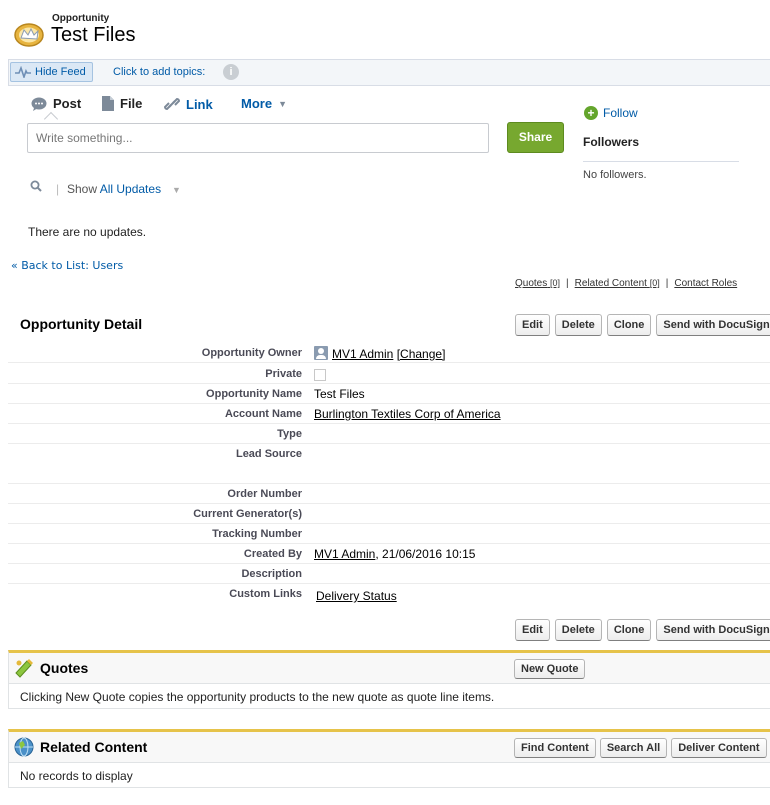 This screenshot has height=805, width=770. Describe the element at coordinates (199, 104) in the screenshot. I see `tab-link-label: Link` at that location.